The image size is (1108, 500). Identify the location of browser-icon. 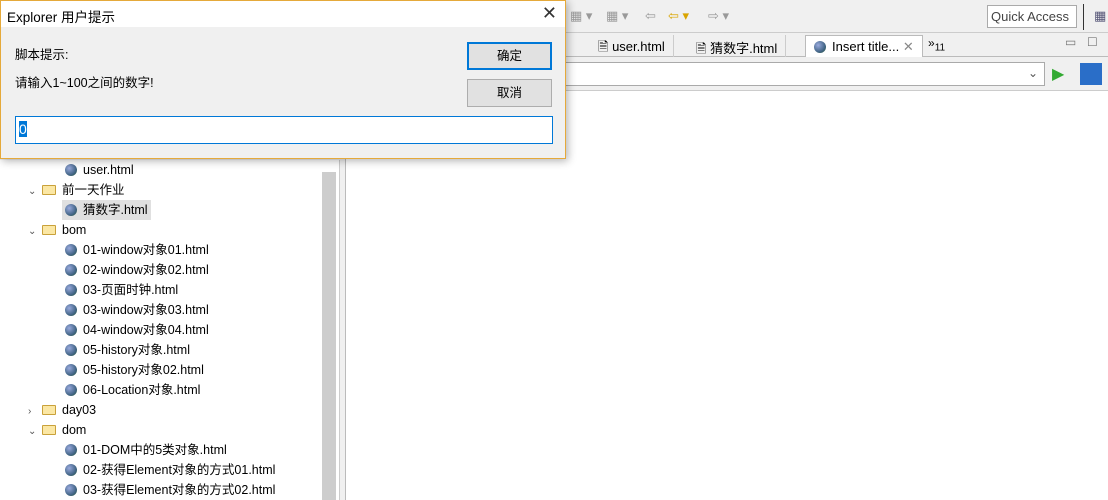
(1091, 74).